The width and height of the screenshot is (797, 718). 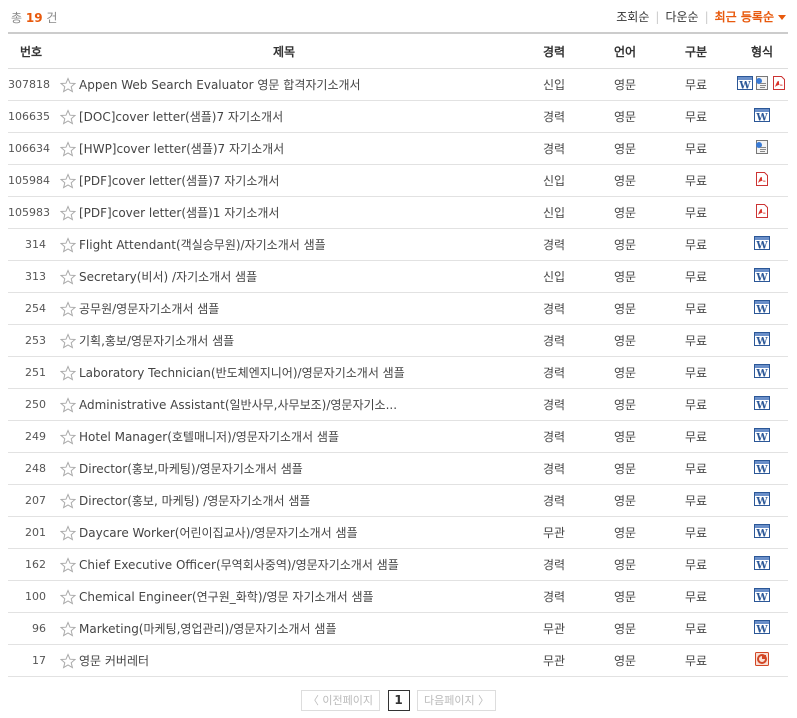 I want to click on row-title-link: Daycare Worker(어린이집교사)/영문자기소개서 샘플, so click(x=218, y=533).